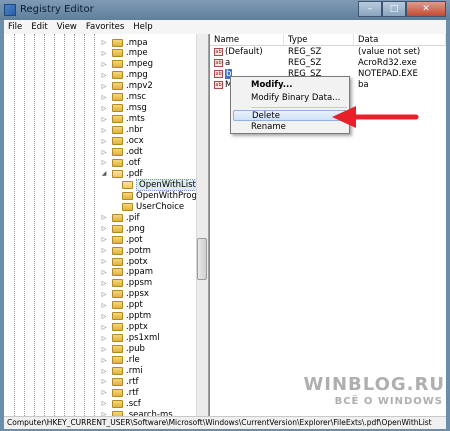 This screenshot has height=431, width=450. I want to click on tree-item: ▷ .msg, so click(123, 108).